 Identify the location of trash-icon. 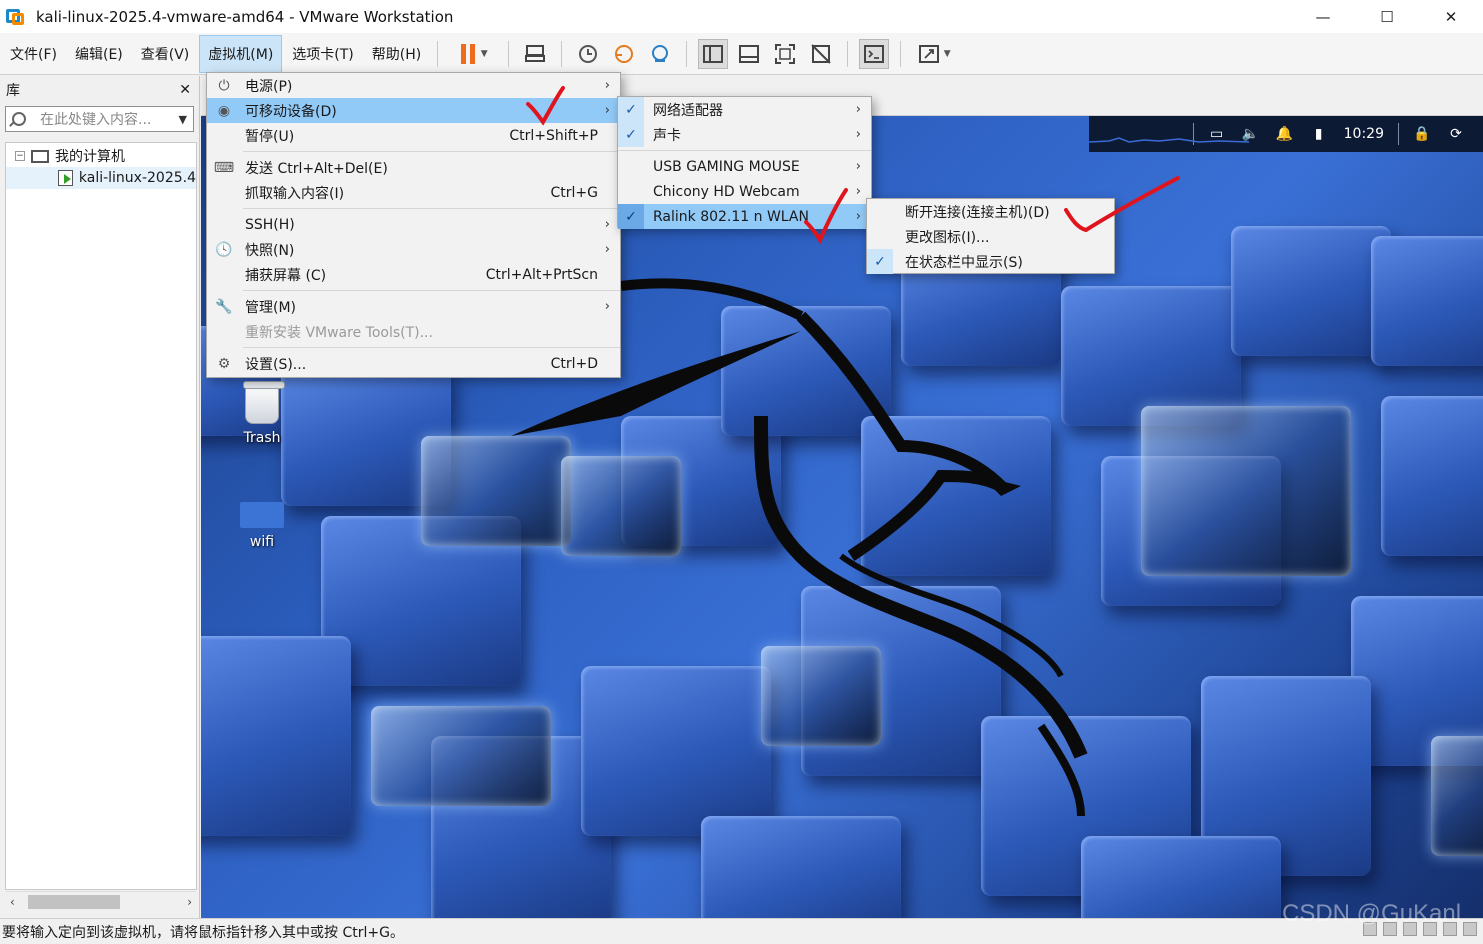
(264, 402).